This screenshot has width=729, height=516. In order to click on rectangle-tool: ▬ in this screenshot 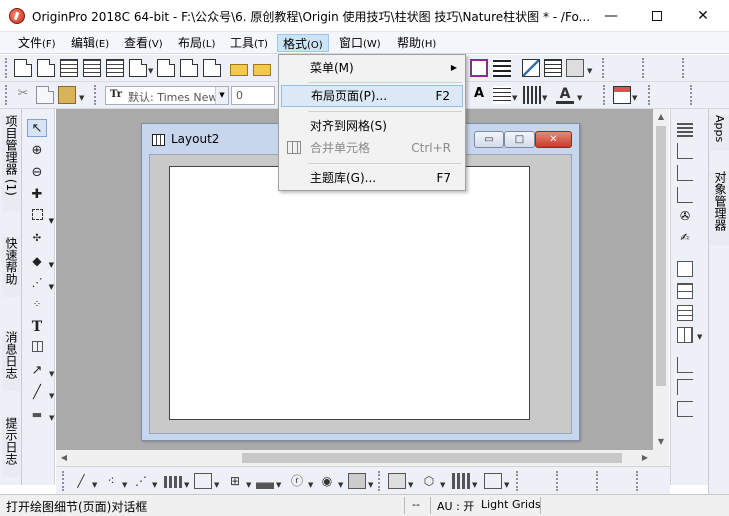, I will do `click(37, 415)`.